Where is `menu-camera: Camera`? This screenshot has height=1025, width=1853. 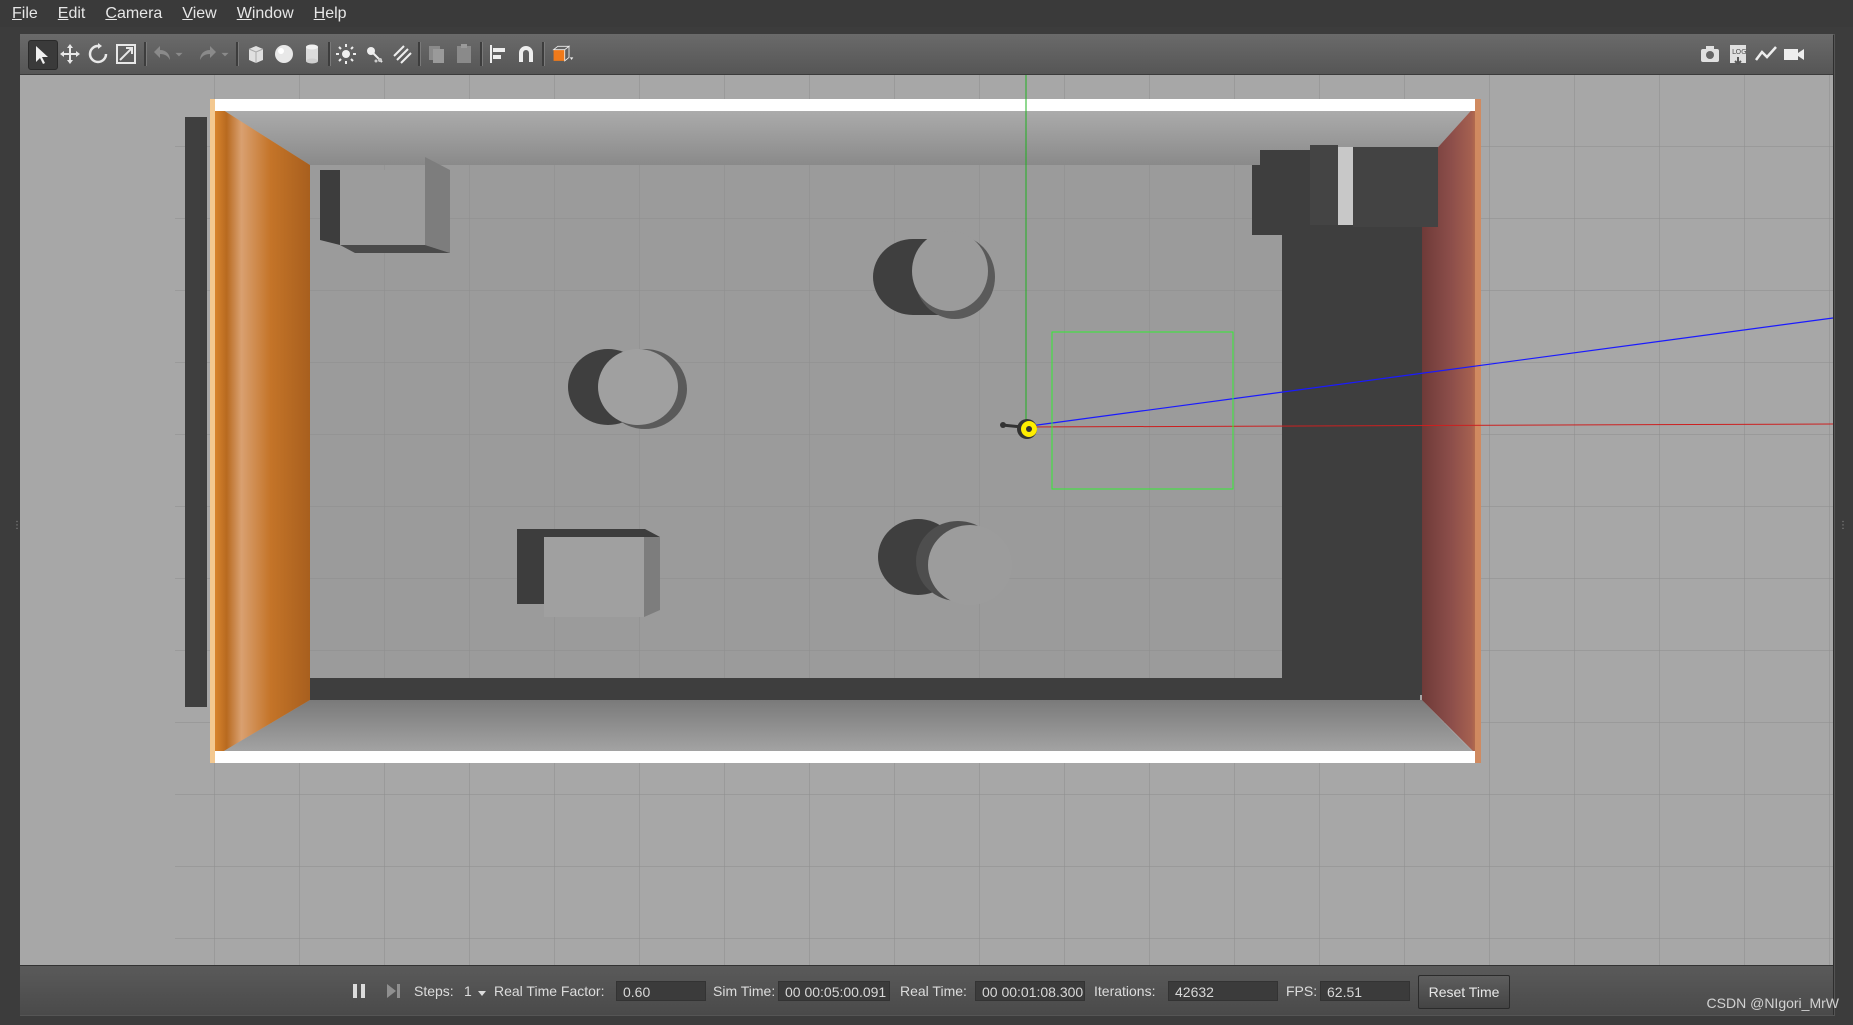 menu-camera: Camera is located at coordinates (133, 14).